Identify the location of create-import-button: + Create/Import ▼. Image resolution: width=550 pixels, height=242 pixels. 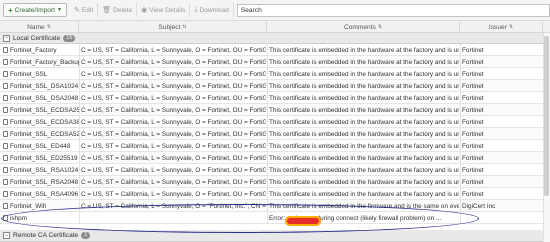
(35, 10).